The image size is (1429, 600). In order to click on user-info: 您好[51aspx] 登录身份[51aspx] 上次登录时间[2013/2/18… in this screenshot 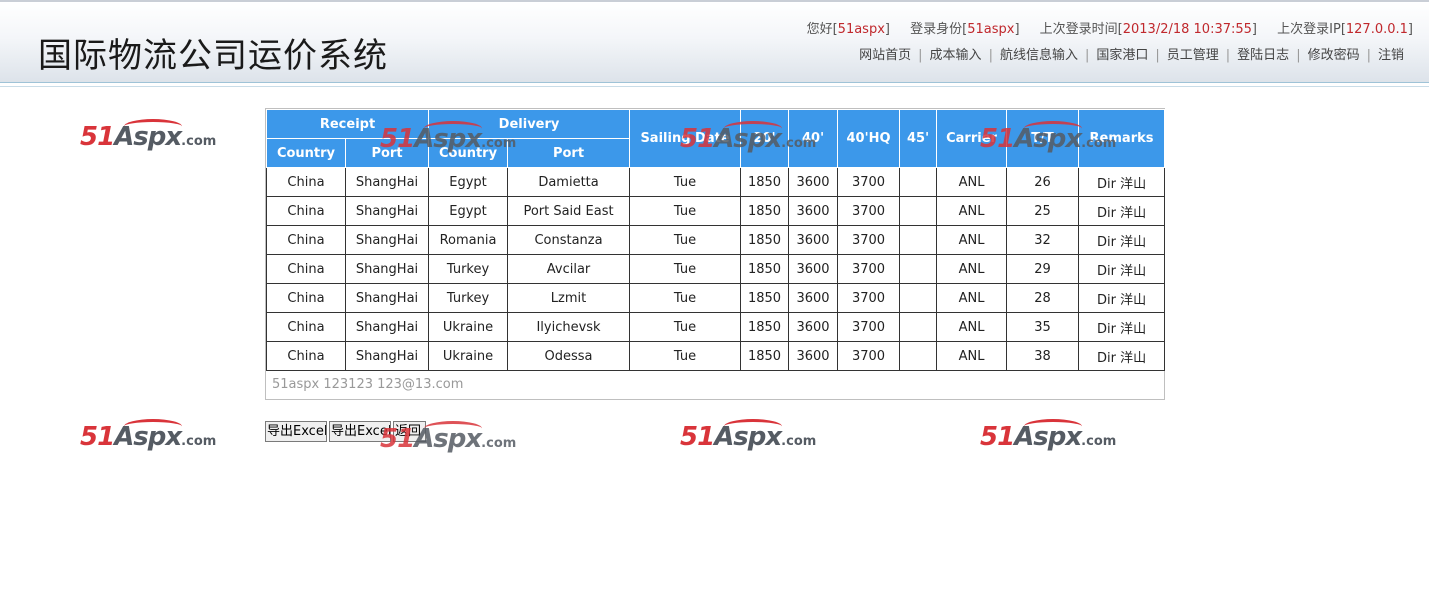, I will do `click(1102, 27)`.